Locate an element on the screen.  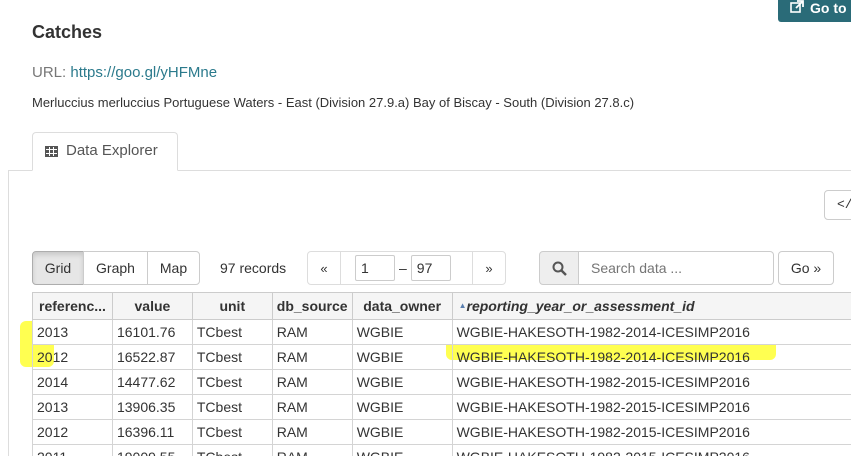
column-header-value: value is located at coordinates (152, 306).